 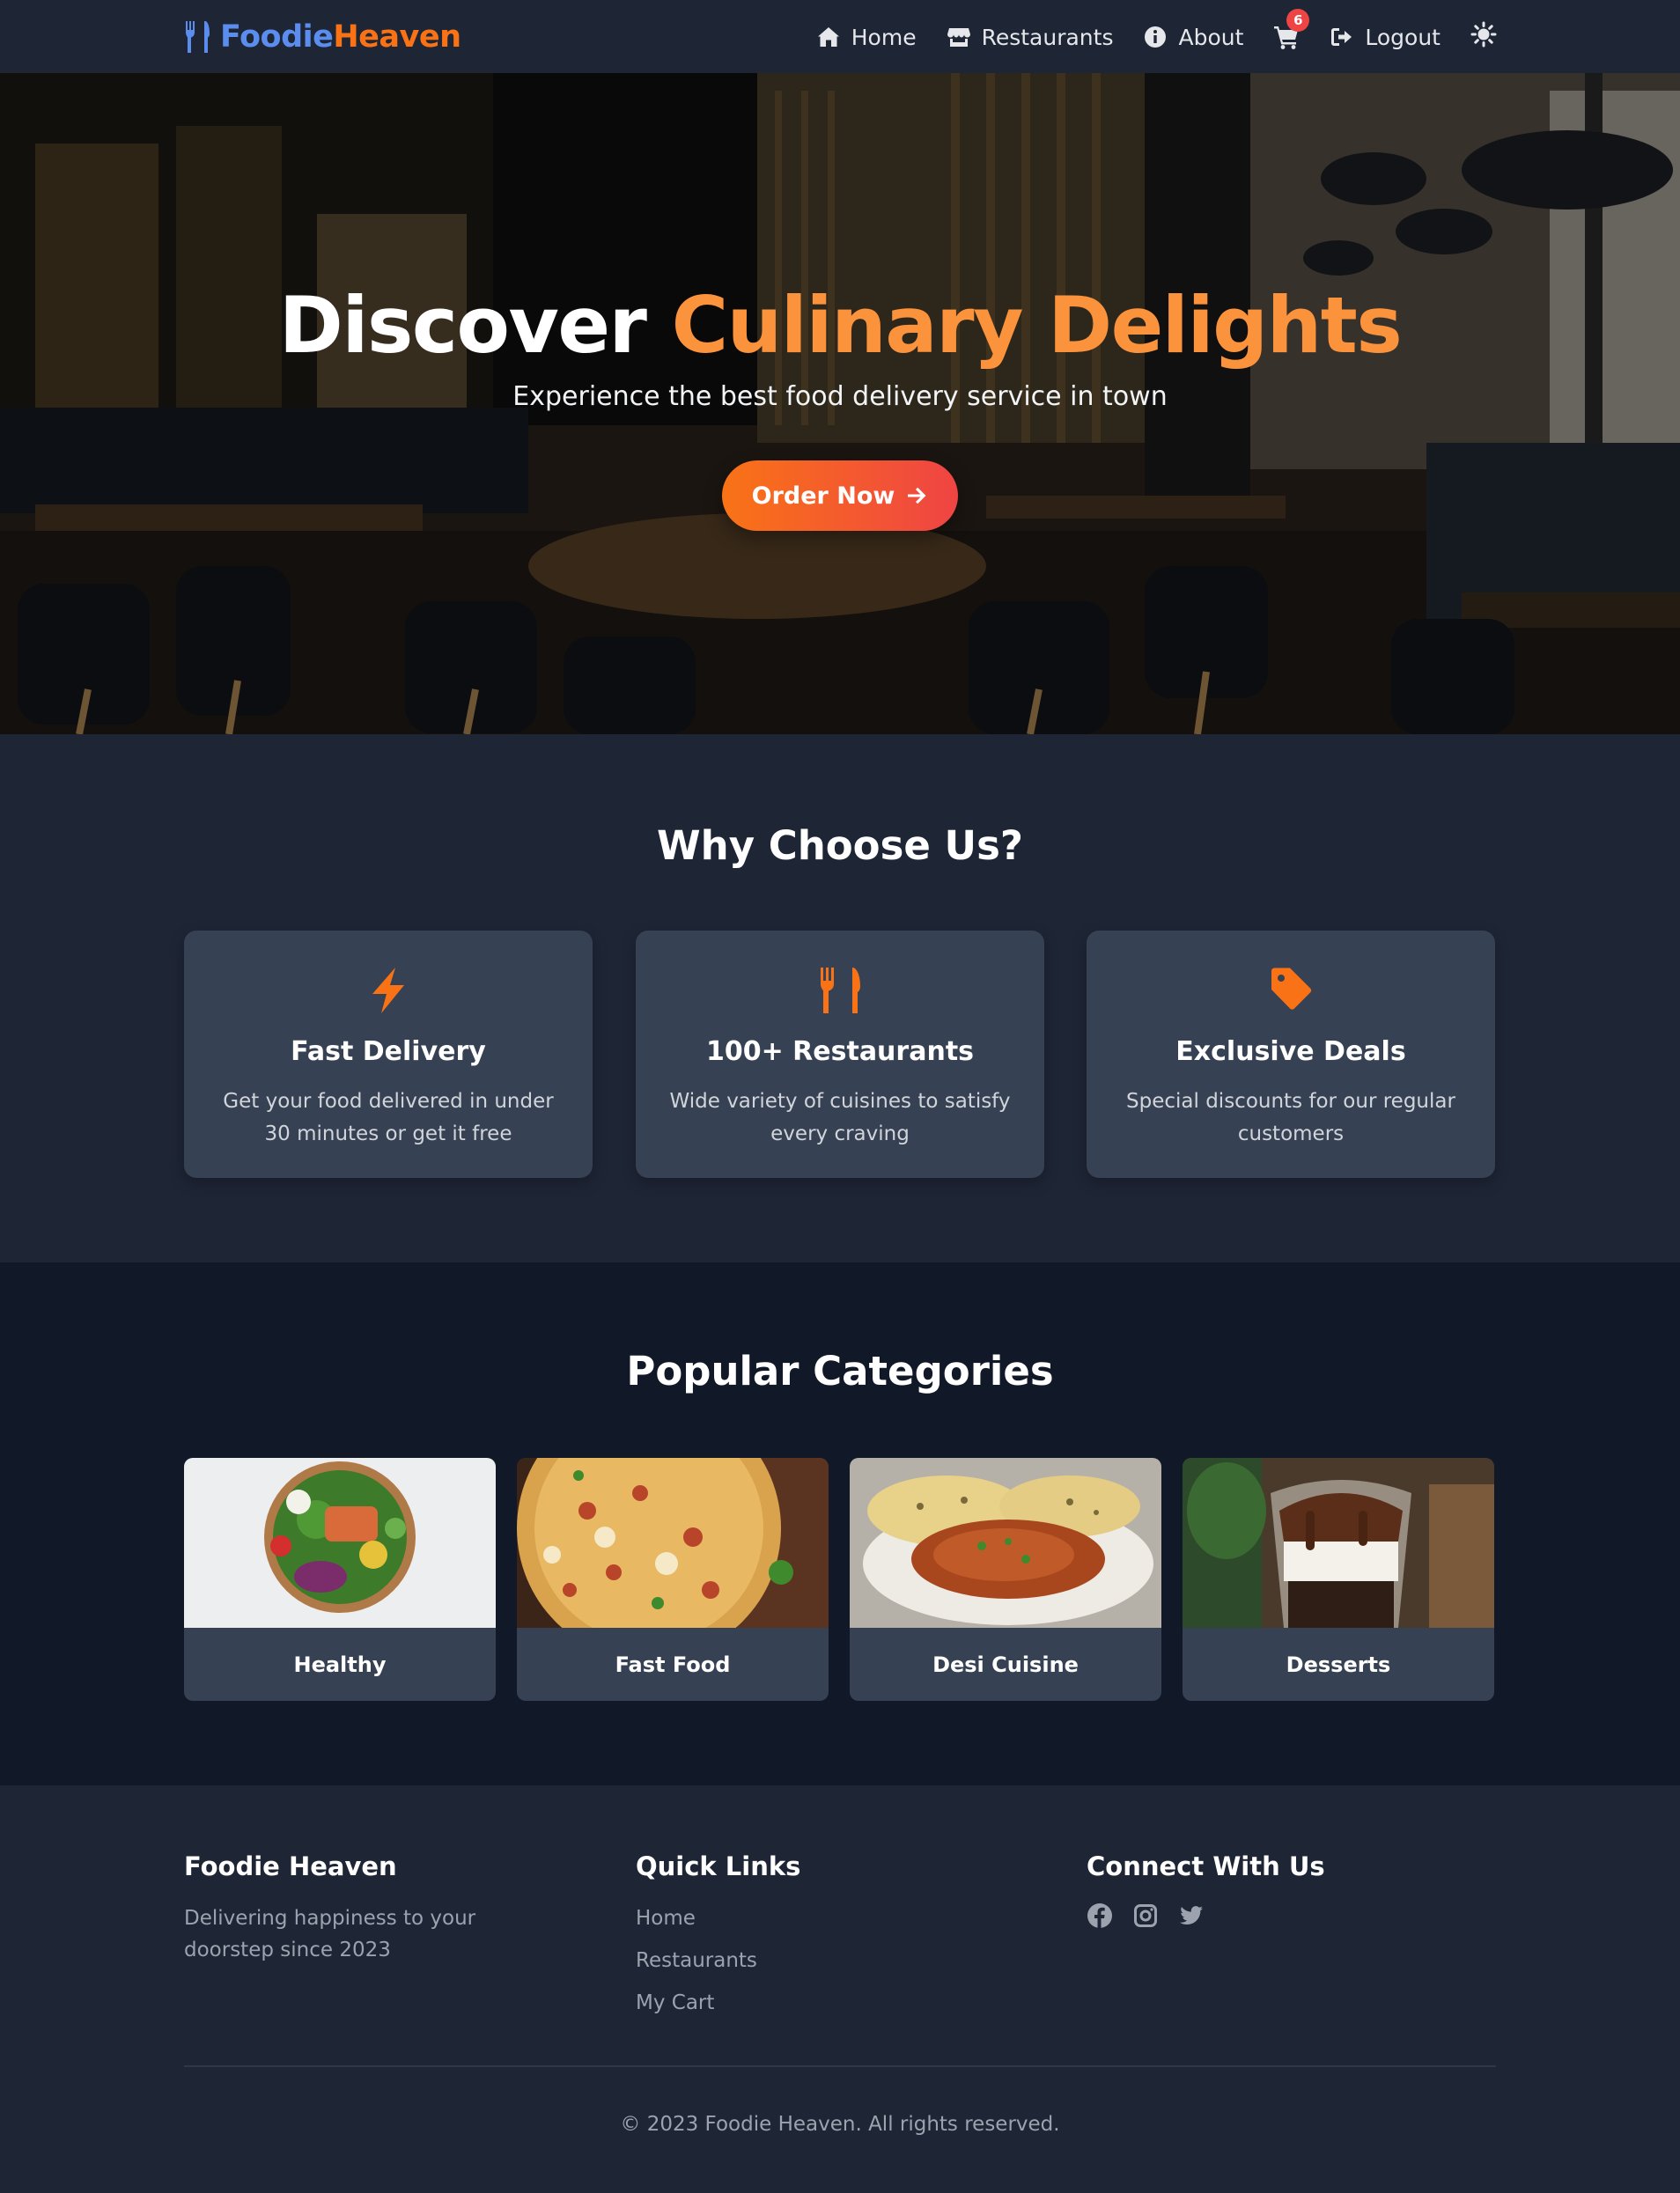 I want to click on facebook-icon, so click(x=1100, y=1915).